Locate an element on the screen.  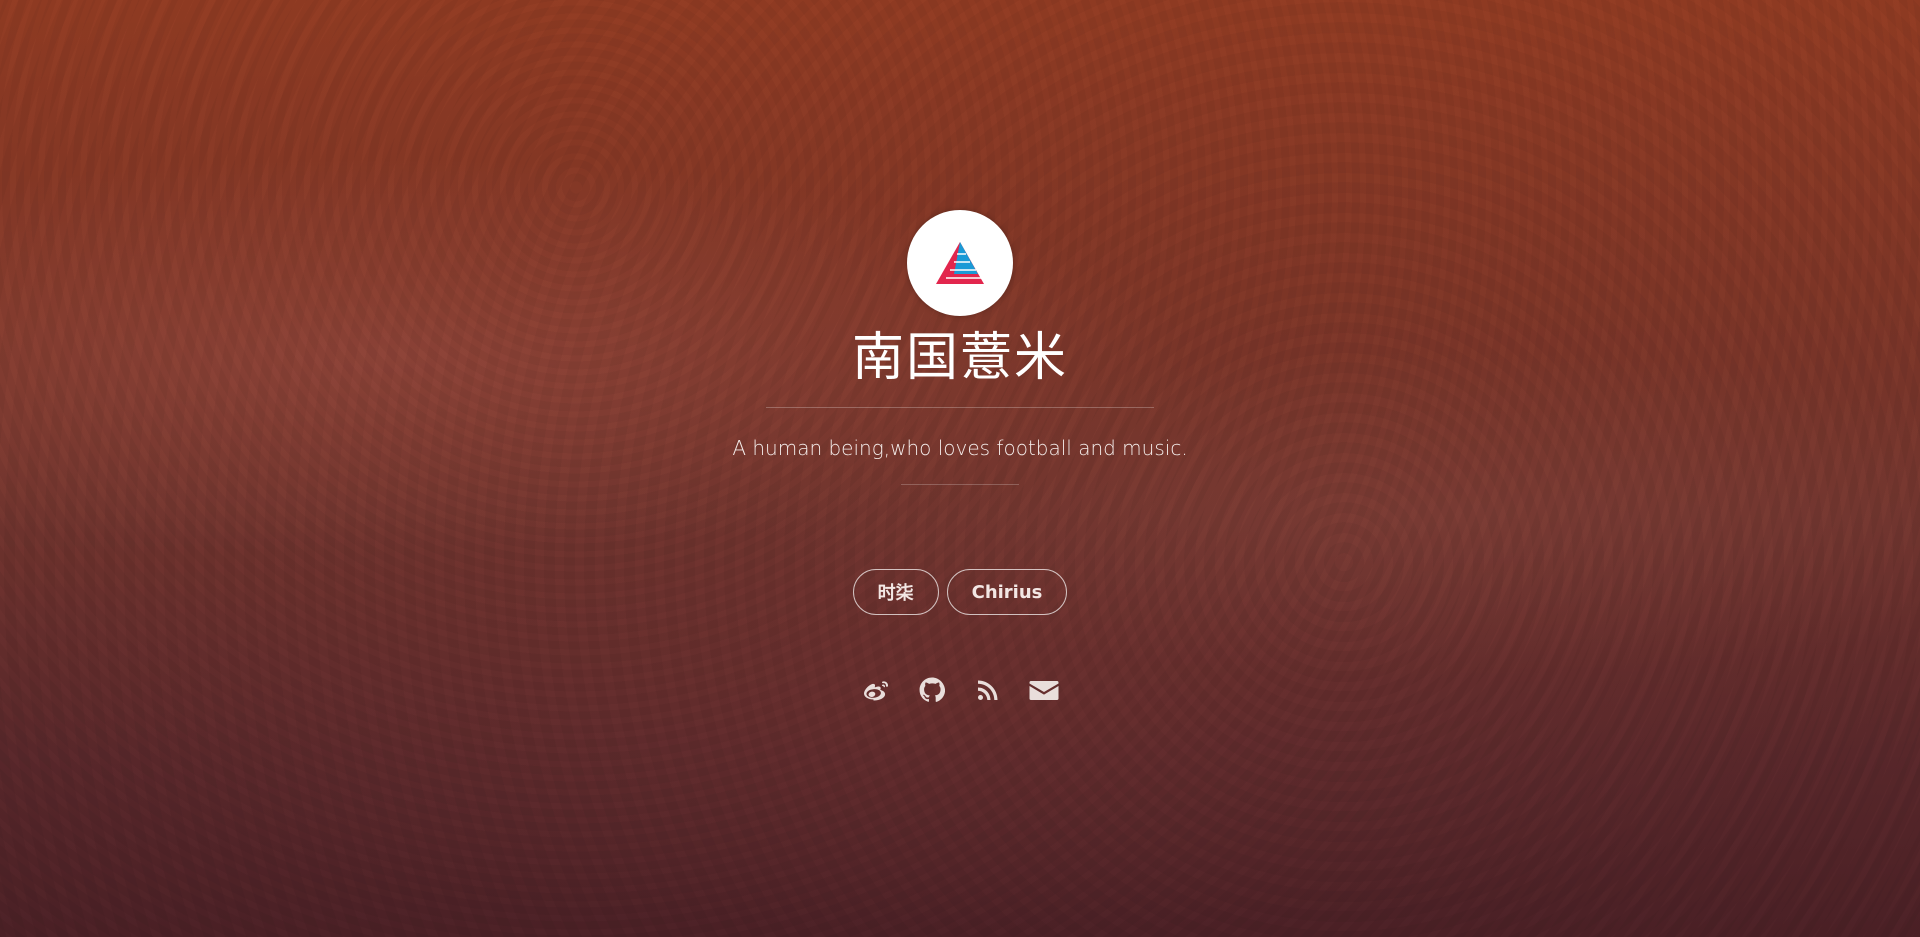
site-title: 南国薏米 is located at coordinates (959, 358).